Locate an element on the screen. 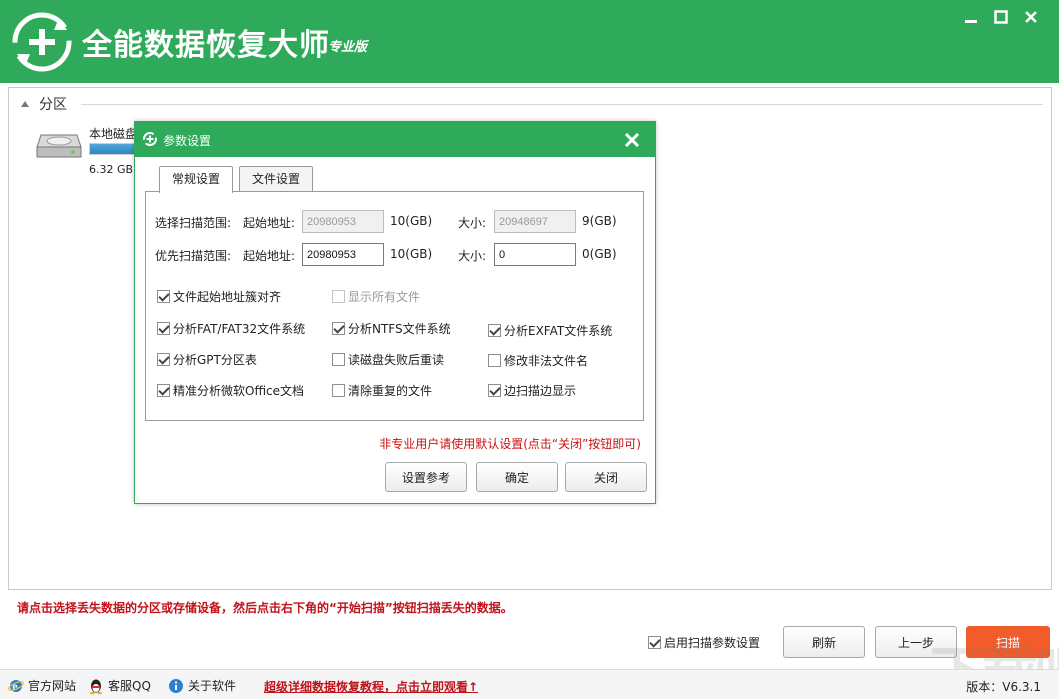 The width and height of the screenshot is (1059, 699). collapse-arrow-icon is located at coordinates (25, 104).